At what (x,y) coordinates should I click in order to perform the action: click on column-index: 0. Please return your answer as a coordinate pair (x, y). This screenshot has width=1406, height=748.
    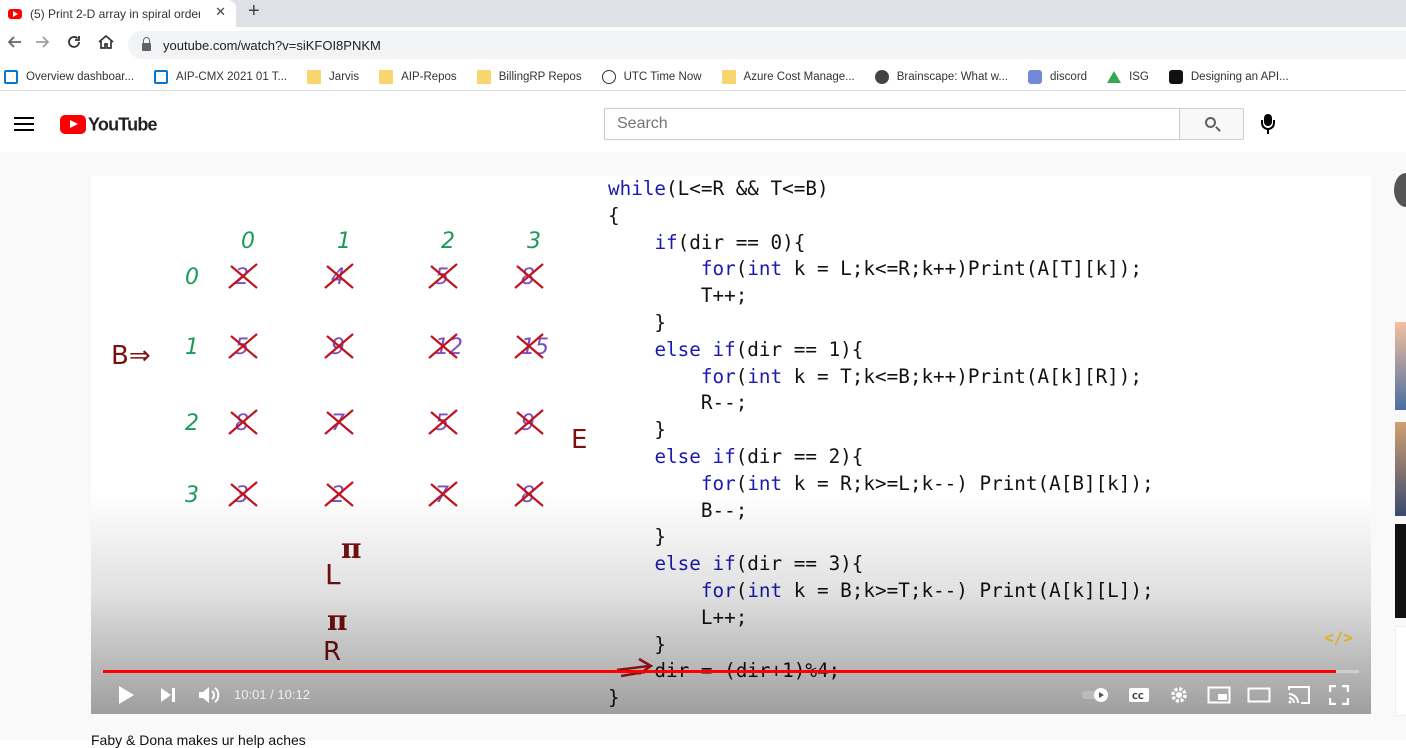
    Looking at the image, I should click on (248, 241).